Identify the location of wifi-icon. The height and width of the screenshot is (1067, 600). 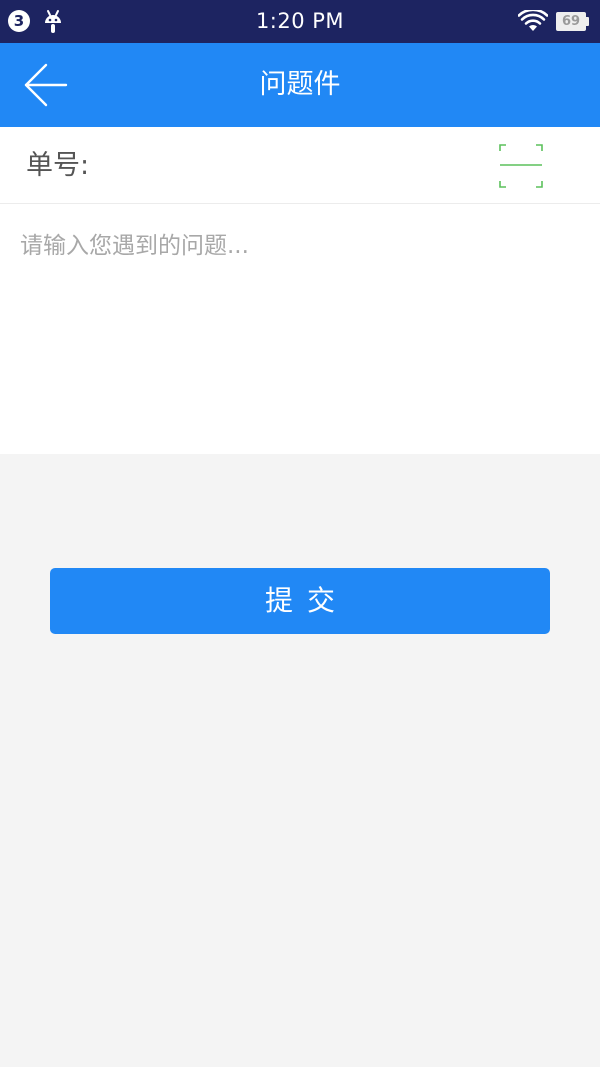
(533, 20).